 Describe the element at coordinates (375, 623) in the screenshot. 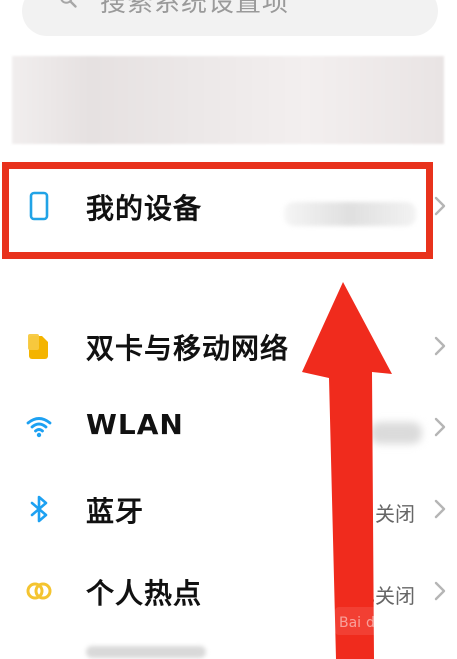

I see `svg-text: du` at that location.